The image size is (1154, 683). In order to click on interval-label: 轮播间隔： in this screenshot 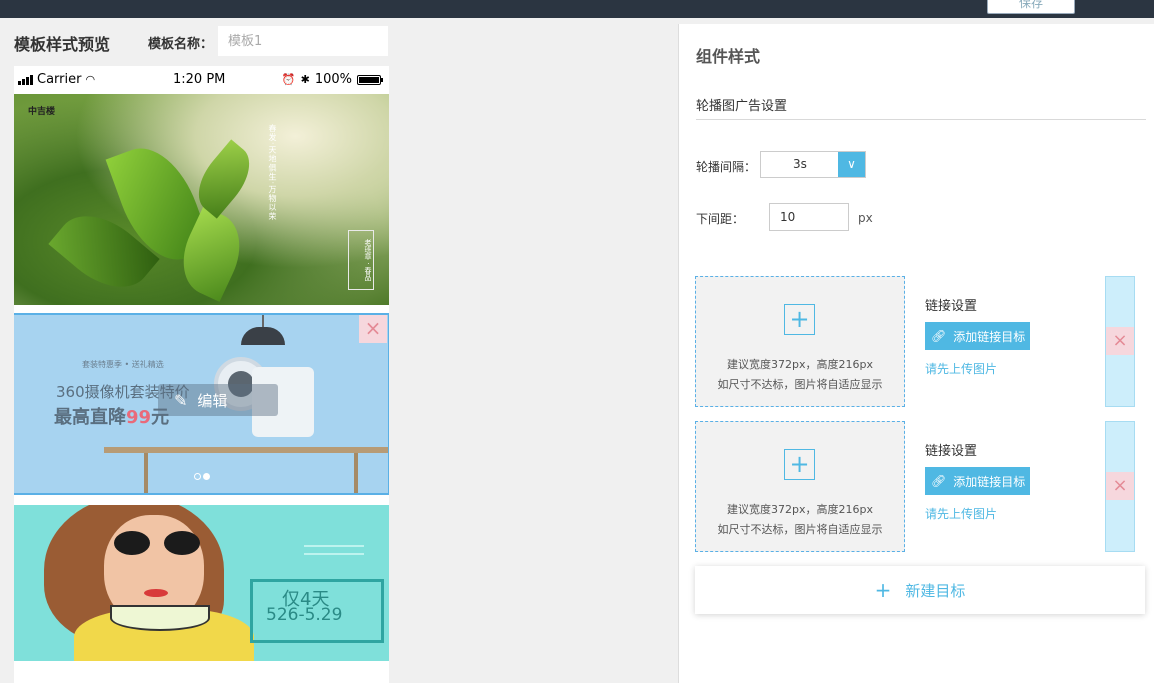, I will do `click(726, 167)`.